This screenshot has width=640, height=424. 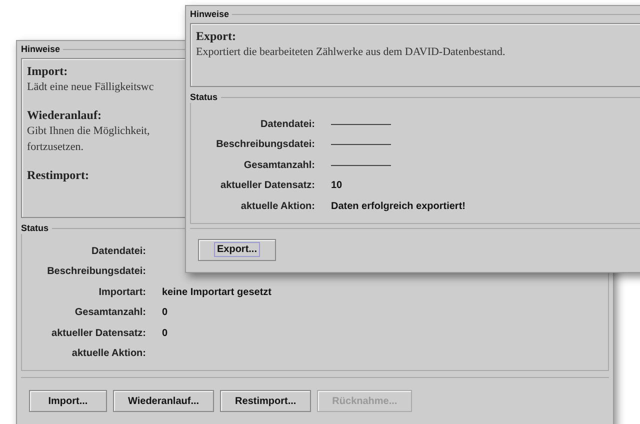 I want to click on status-value: Daten erfolgreich exportiert!, so click(x=398, y=206).